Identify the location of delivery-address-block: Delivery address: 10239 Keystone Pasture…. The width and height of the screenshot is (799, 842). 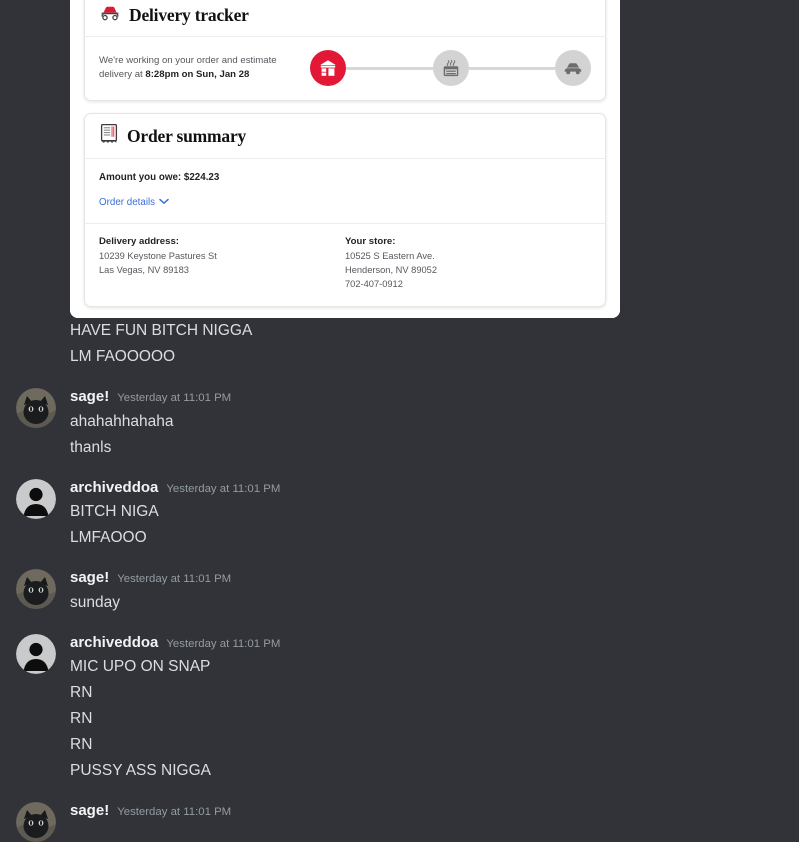
(222, 264).